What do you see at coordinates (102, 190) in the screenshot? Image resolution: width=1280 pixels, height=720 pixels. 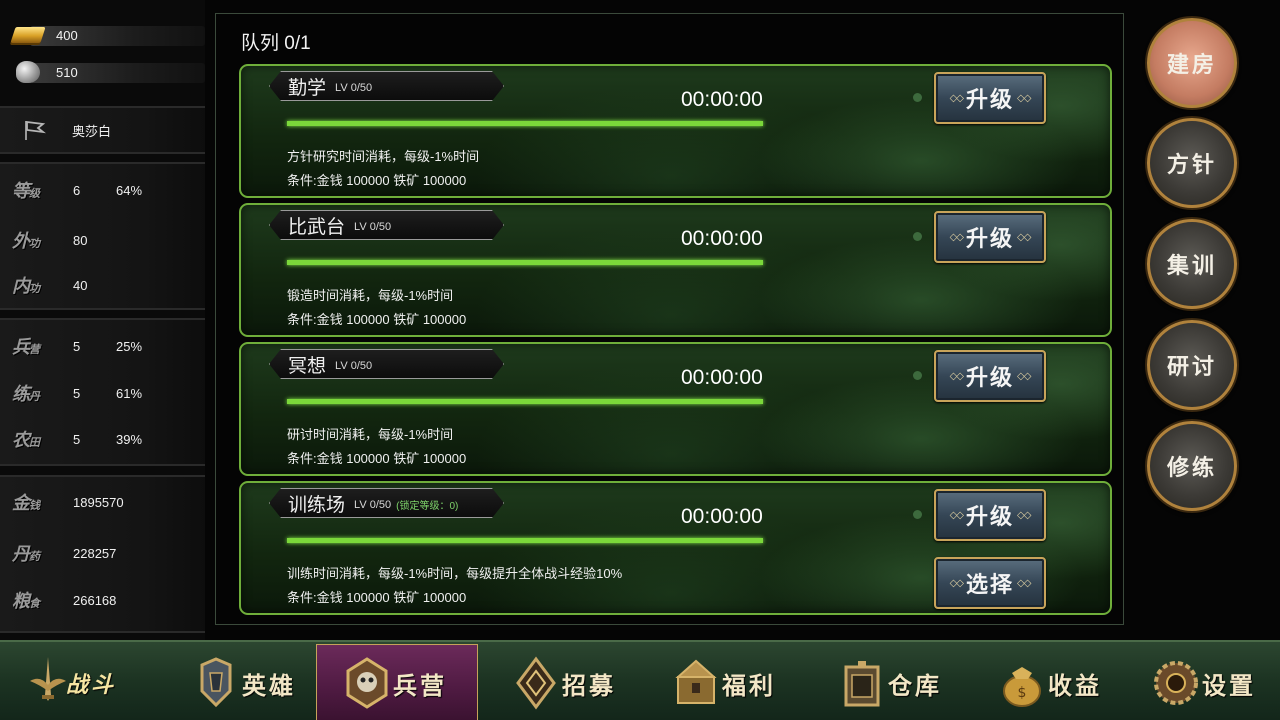 I see `stat-row: 等级 6 64%` at bounding box center [102, 190].